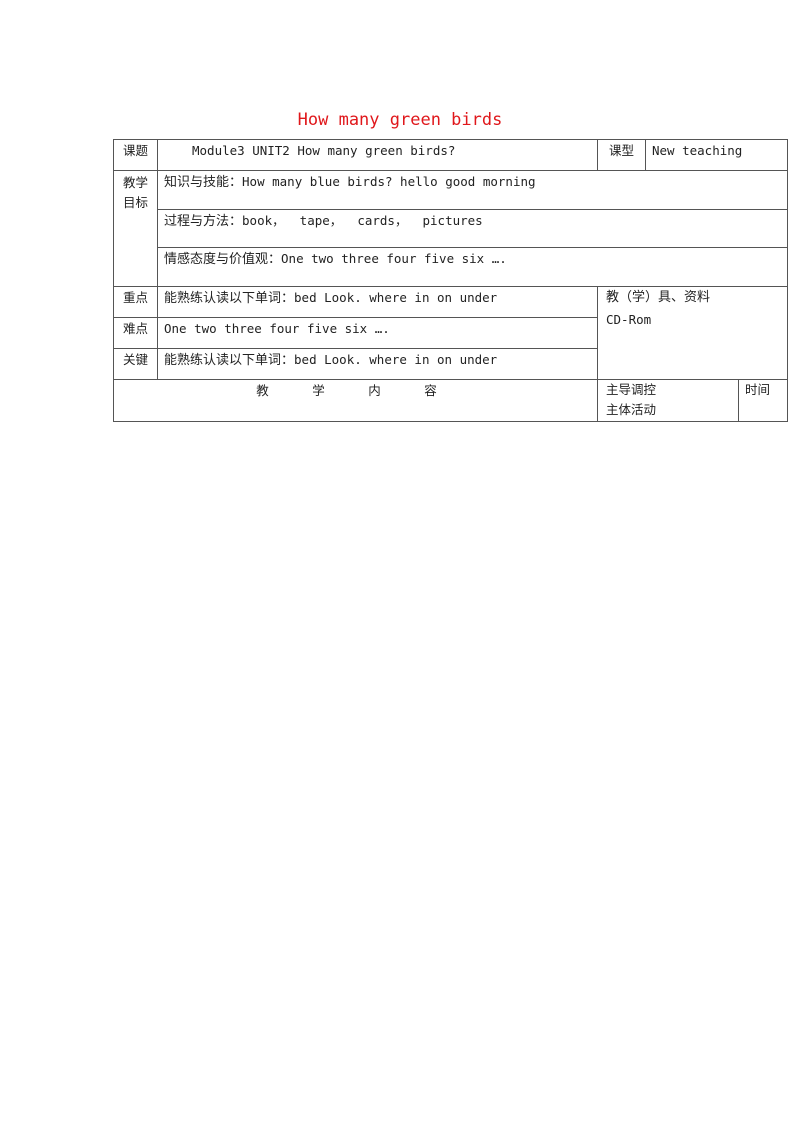 The width and height of the screenshot is (800, 1132). Describe the element at coordinates (135, 333) in the screenshot. I see `difficulty-label: 难点` at that location.